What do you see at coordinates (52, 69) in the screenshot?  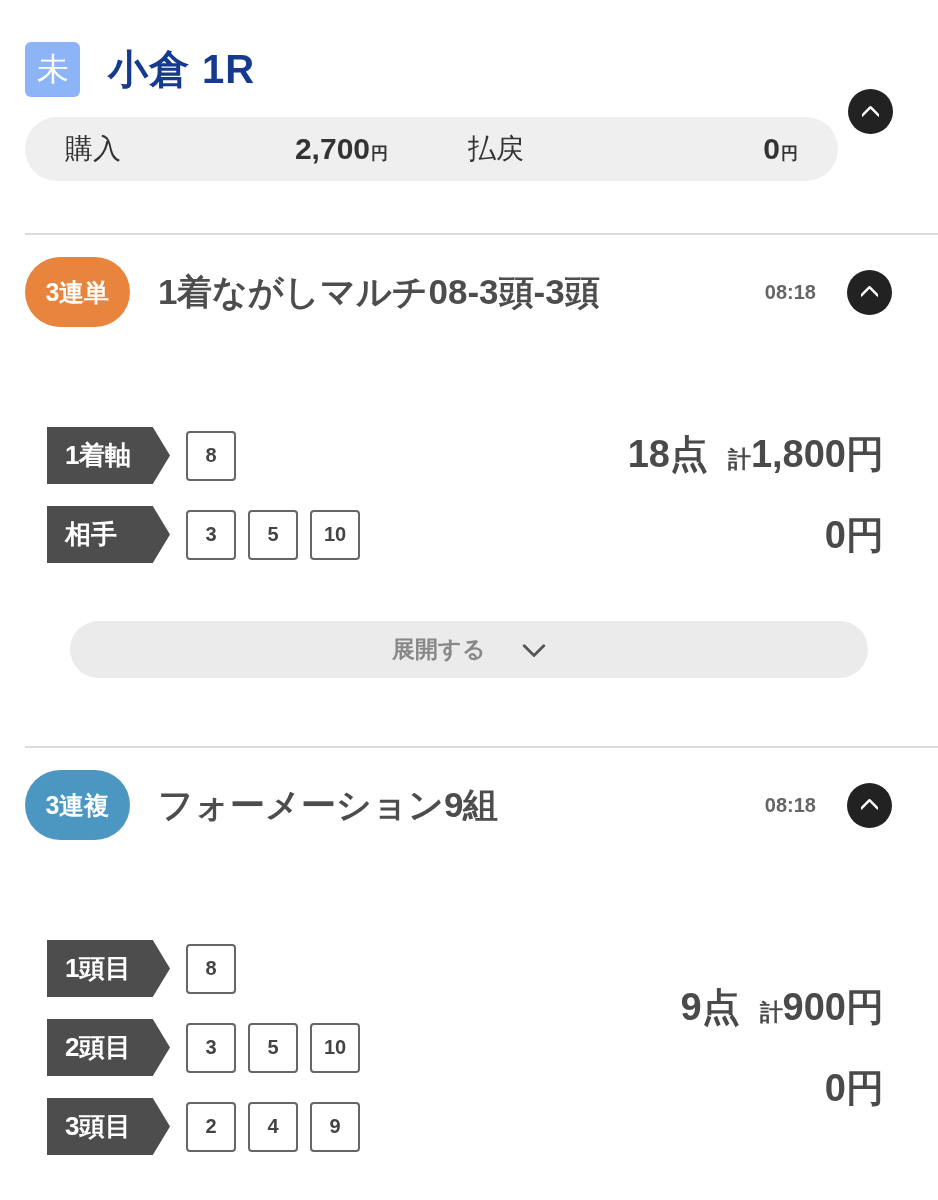 I see `status-badge: 未` at bounding box center [52, 69].